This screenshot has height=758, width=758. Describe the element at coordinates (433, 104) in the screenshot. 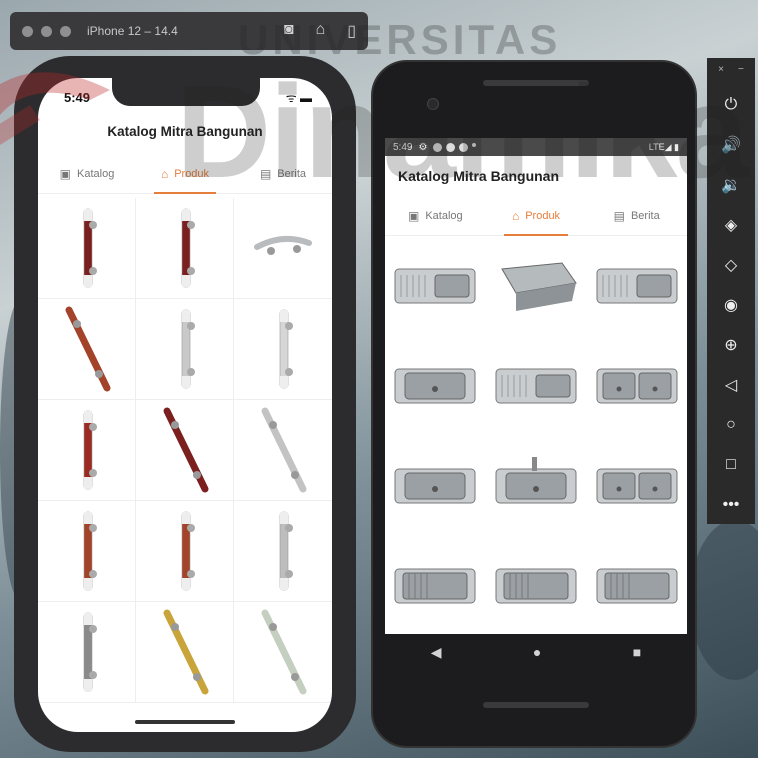

I see `front-camera` at that location.